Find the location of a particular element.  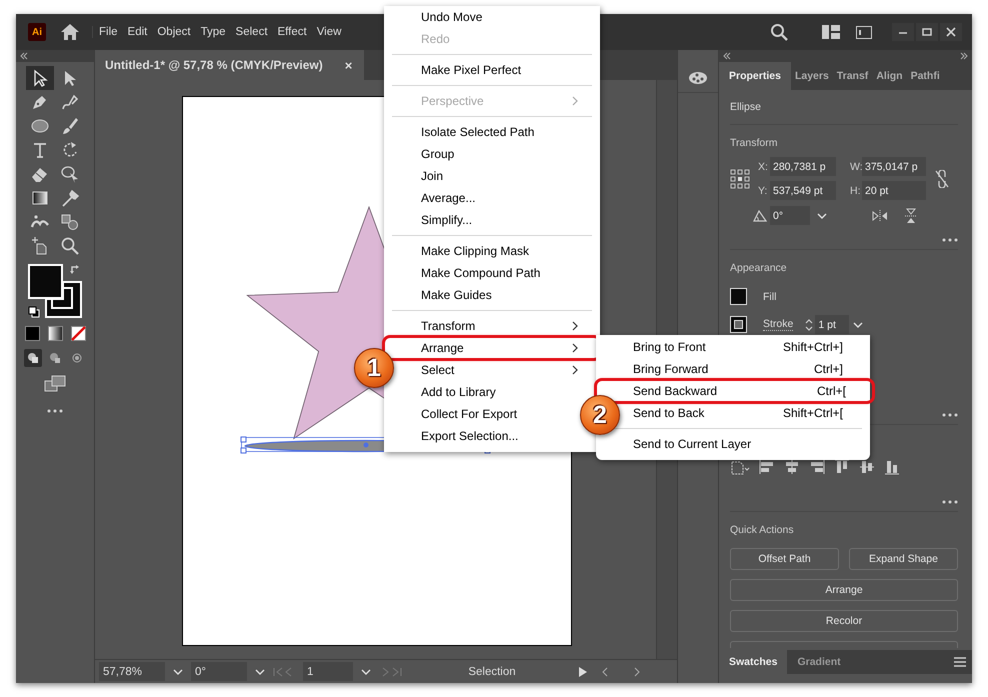

palette-icon is located at coordinates (698, 77).